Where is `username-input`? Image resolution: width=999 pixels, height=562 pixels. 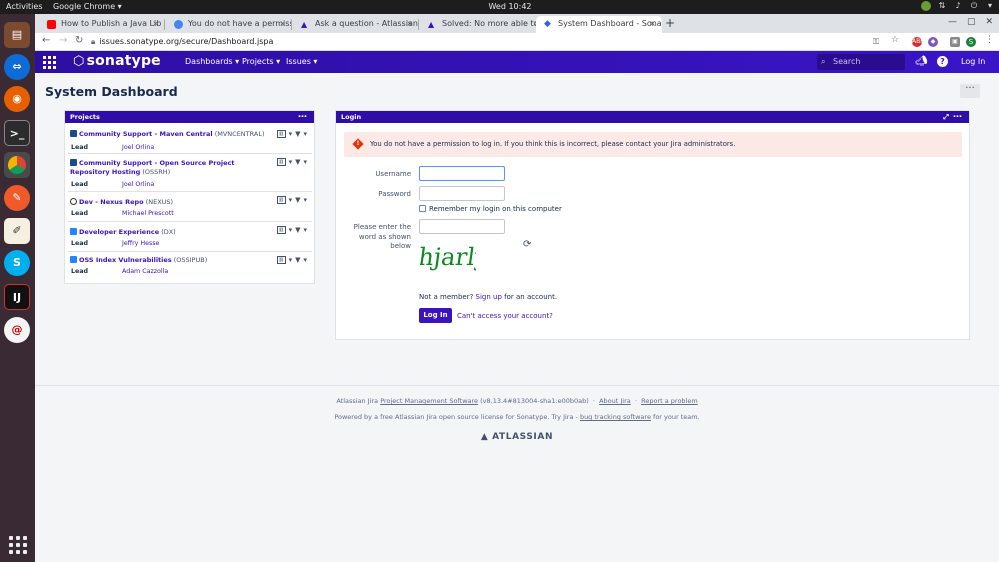
username-input is located at coordinates (462, 173).